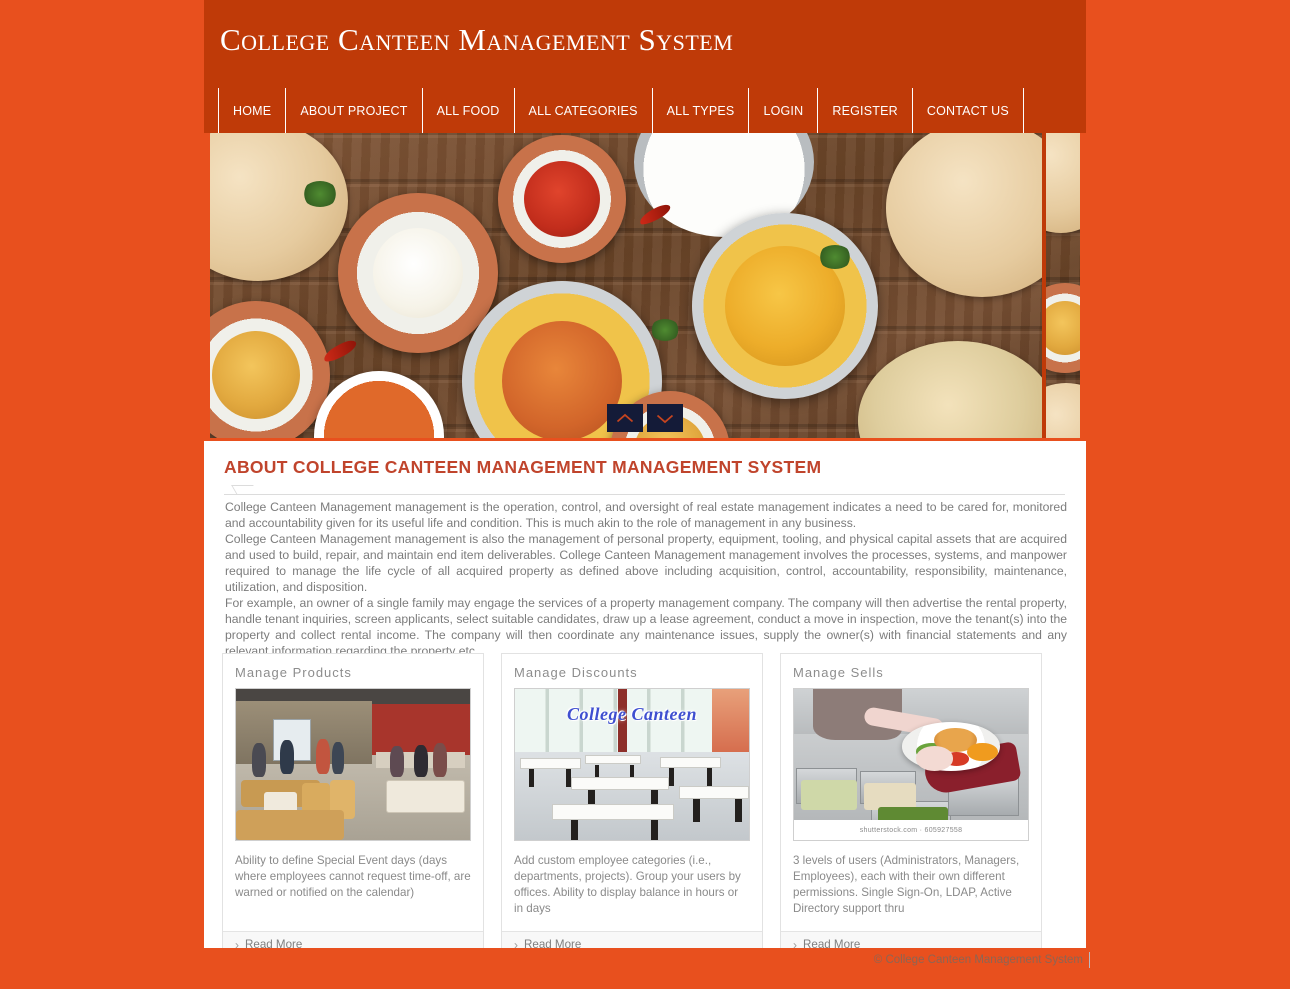 The image size is (1290, 989). I want to click on serving-counter-image: shutterstock.com · 605927558, so click(911, 764).